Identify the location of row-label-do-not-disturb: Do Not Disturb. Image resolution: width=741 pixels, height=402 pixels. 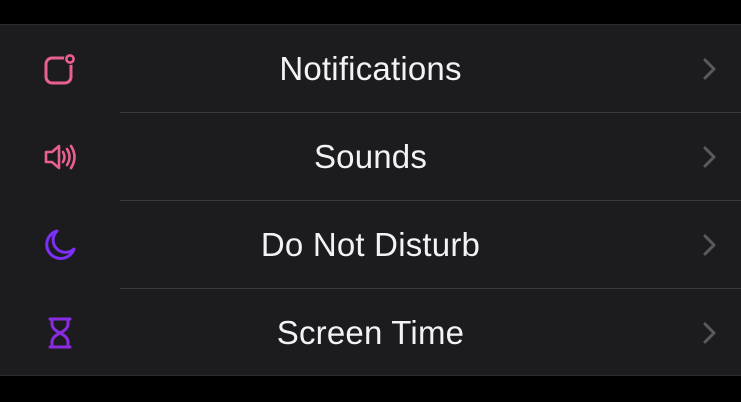
(370, 244).